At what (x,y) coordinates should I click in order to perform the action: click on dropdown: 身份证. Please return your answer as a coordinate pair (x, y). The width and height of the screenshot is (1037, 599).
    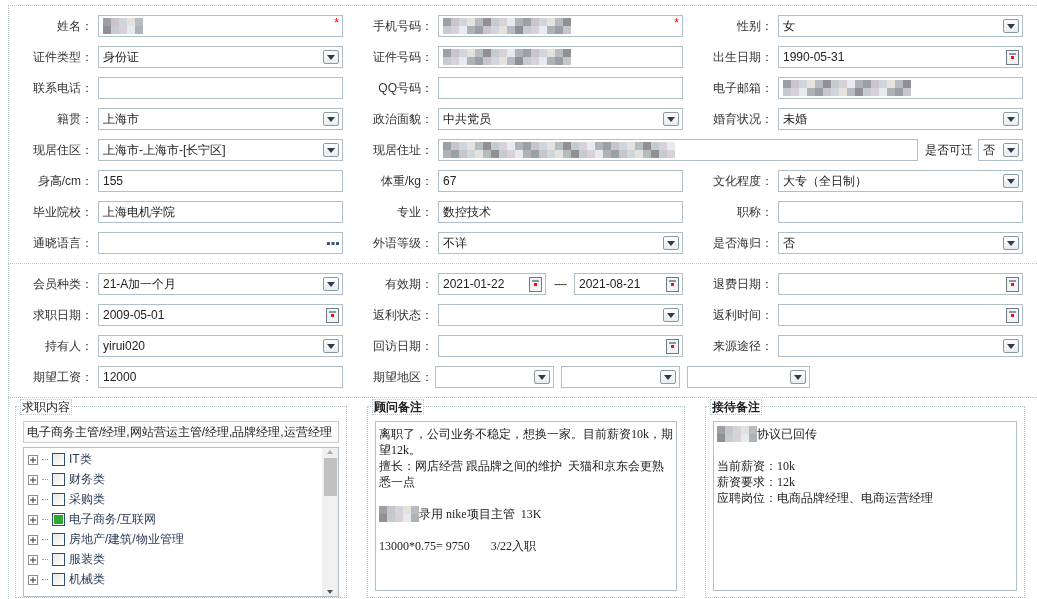
    Looking at the image, I should click on (220, 57).